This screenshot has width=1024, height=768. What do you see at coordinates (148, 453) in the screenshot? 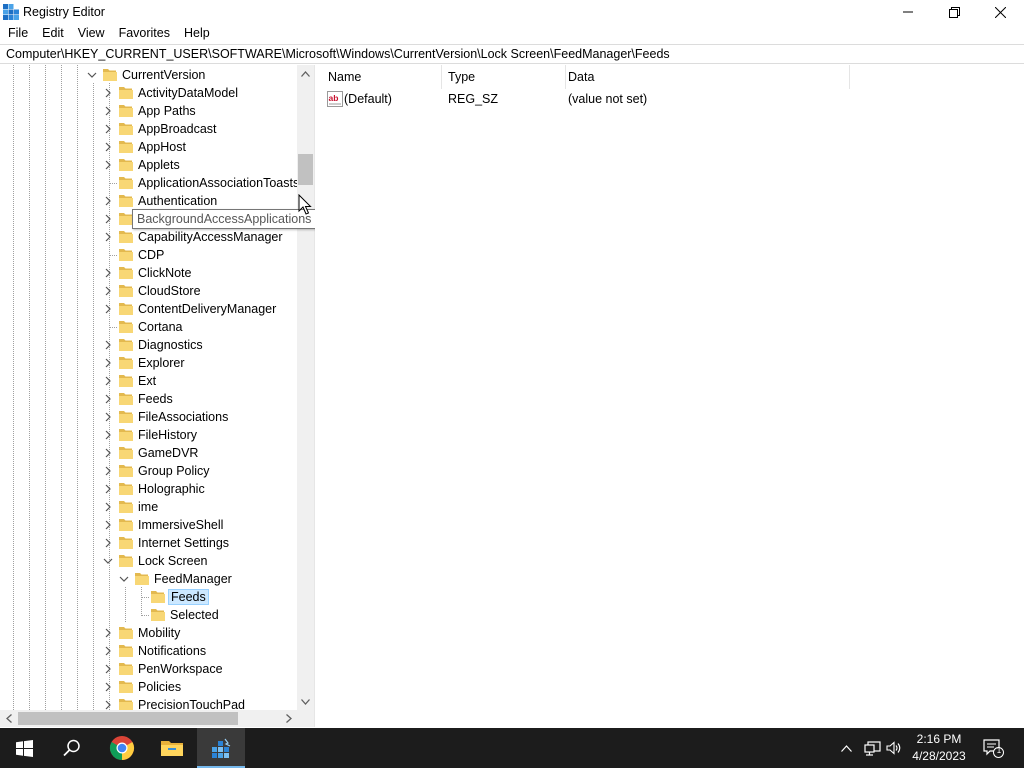
I see `tree-item: GameDVR` at bounding box center [148, 453].